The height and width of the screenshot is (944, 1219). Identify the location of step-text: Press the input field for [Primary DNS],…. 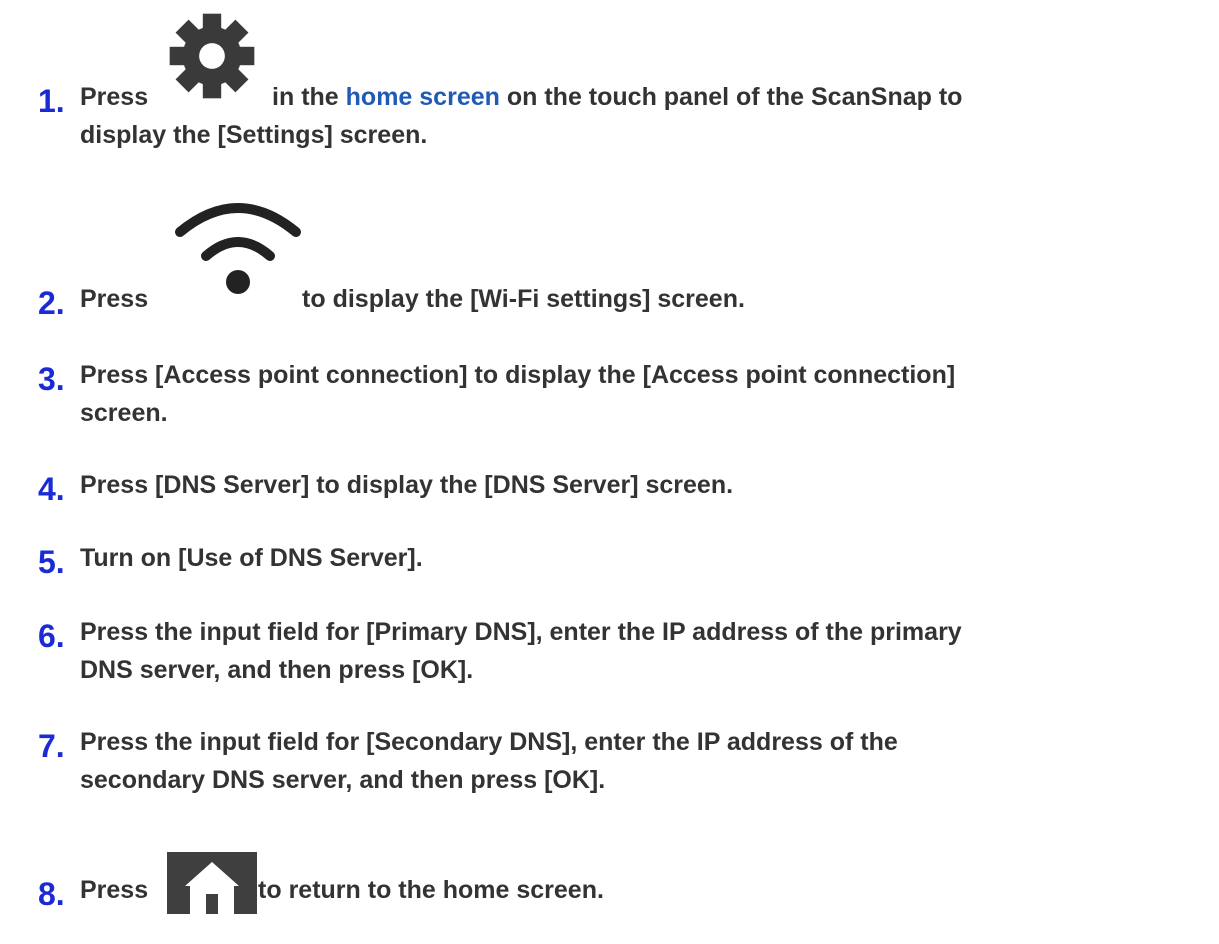
(521, 632).